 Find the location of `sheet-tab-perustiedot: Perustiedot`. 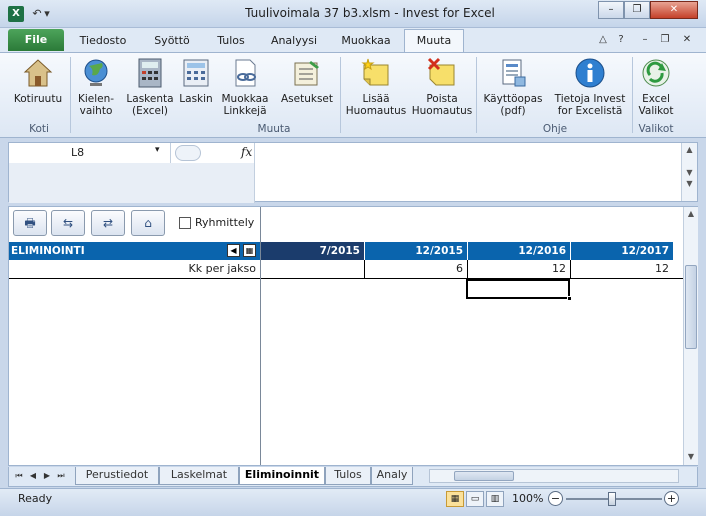

sheet-tab-perustiedot: Perustiedot is located at coordinates (117, 476).